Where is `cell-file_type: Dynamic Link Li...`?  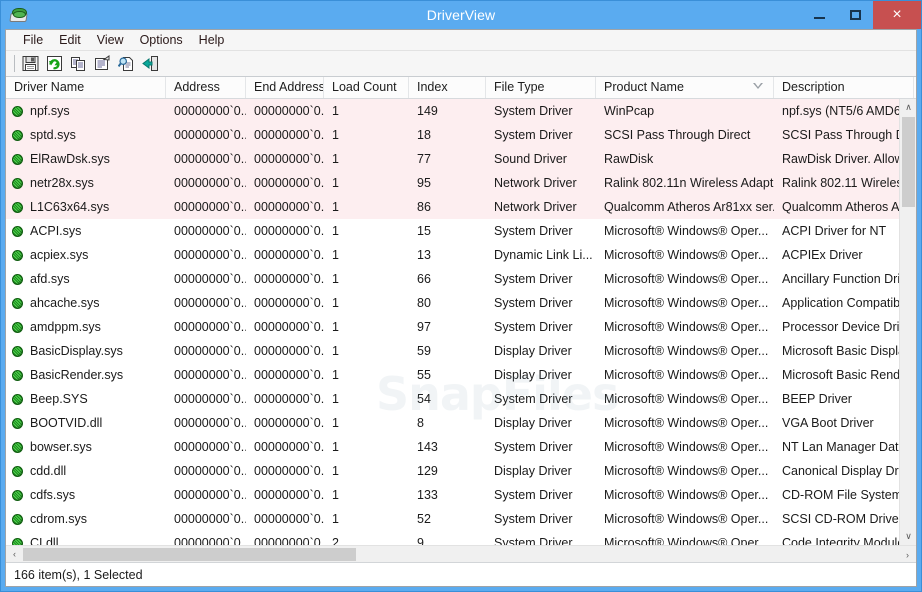 cell-file_type: Dynamic Link Li... is located at coordinates (543, 255).